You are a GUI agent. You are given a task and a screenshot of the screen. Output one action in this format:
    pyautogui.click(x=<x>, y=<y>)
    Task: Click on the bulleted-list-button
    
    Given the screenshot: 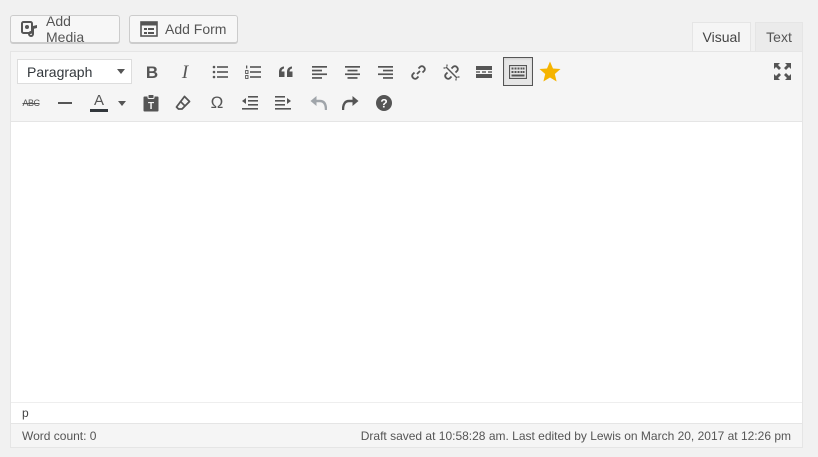 What is the action you would take?
    pyautogui.click(x=220, y=72)
    